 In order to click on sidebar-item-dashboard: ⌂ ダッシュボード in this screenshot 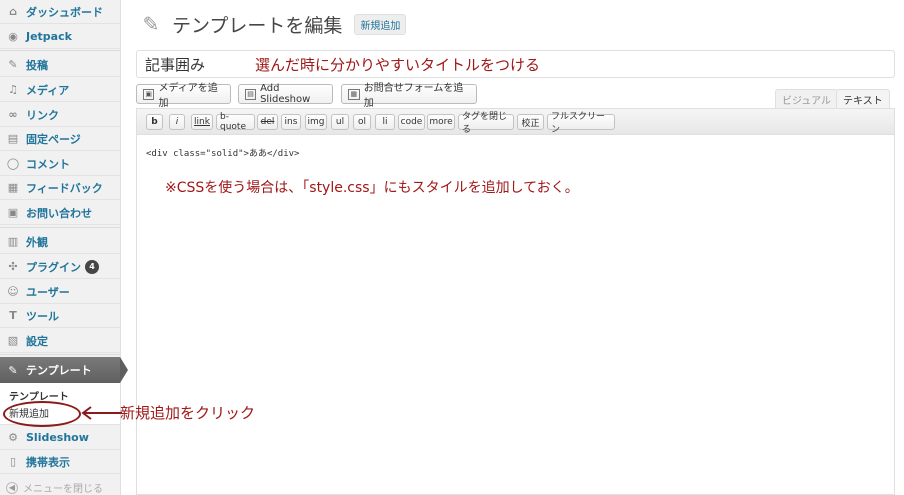, I will do `click(60, 12)`.